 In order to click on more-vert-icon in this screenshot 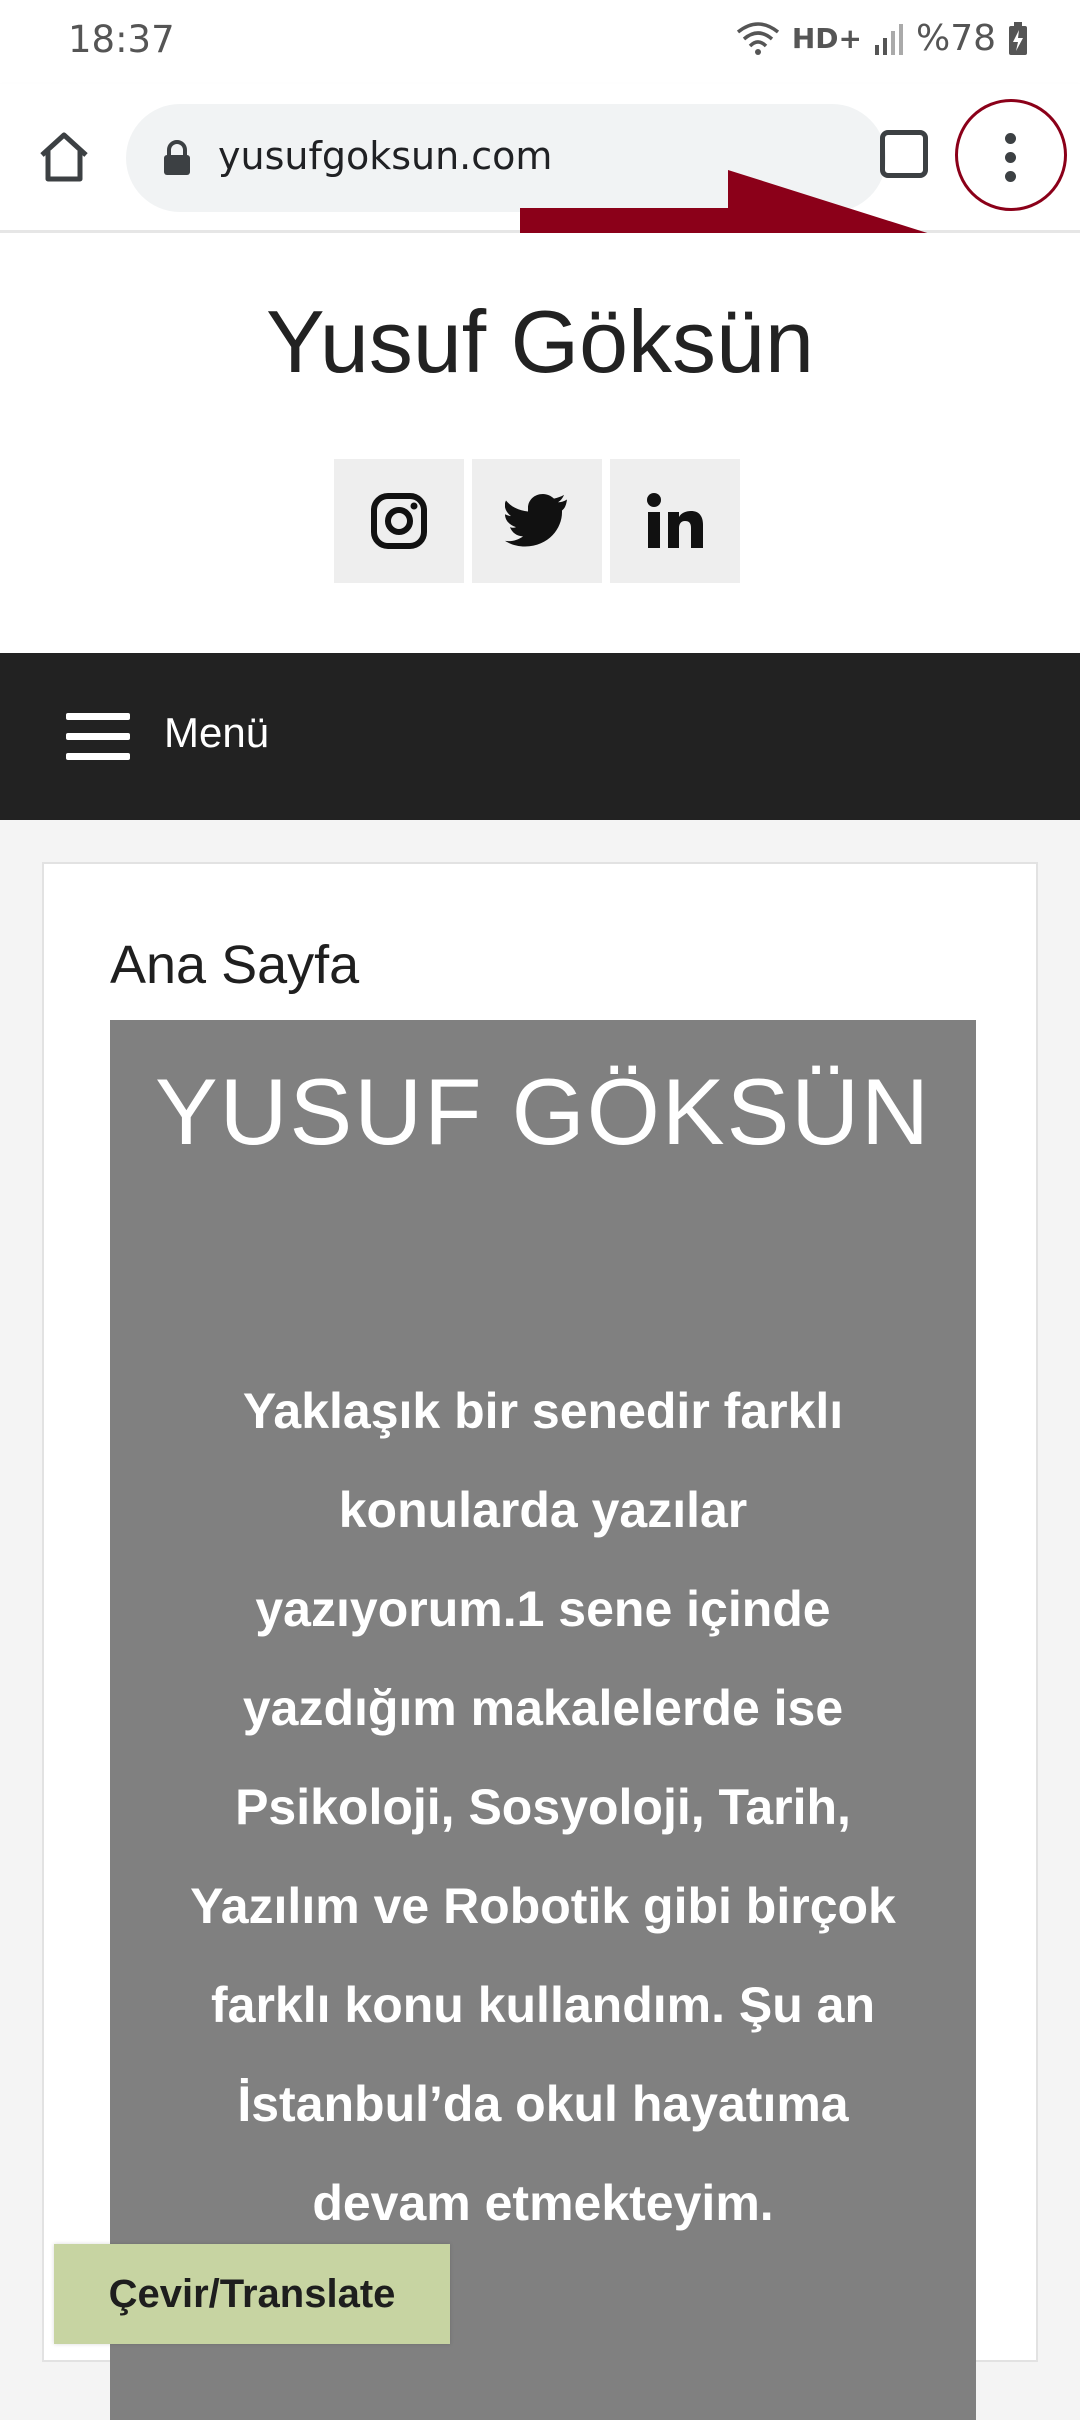, I will do `click(1011, 155)`.